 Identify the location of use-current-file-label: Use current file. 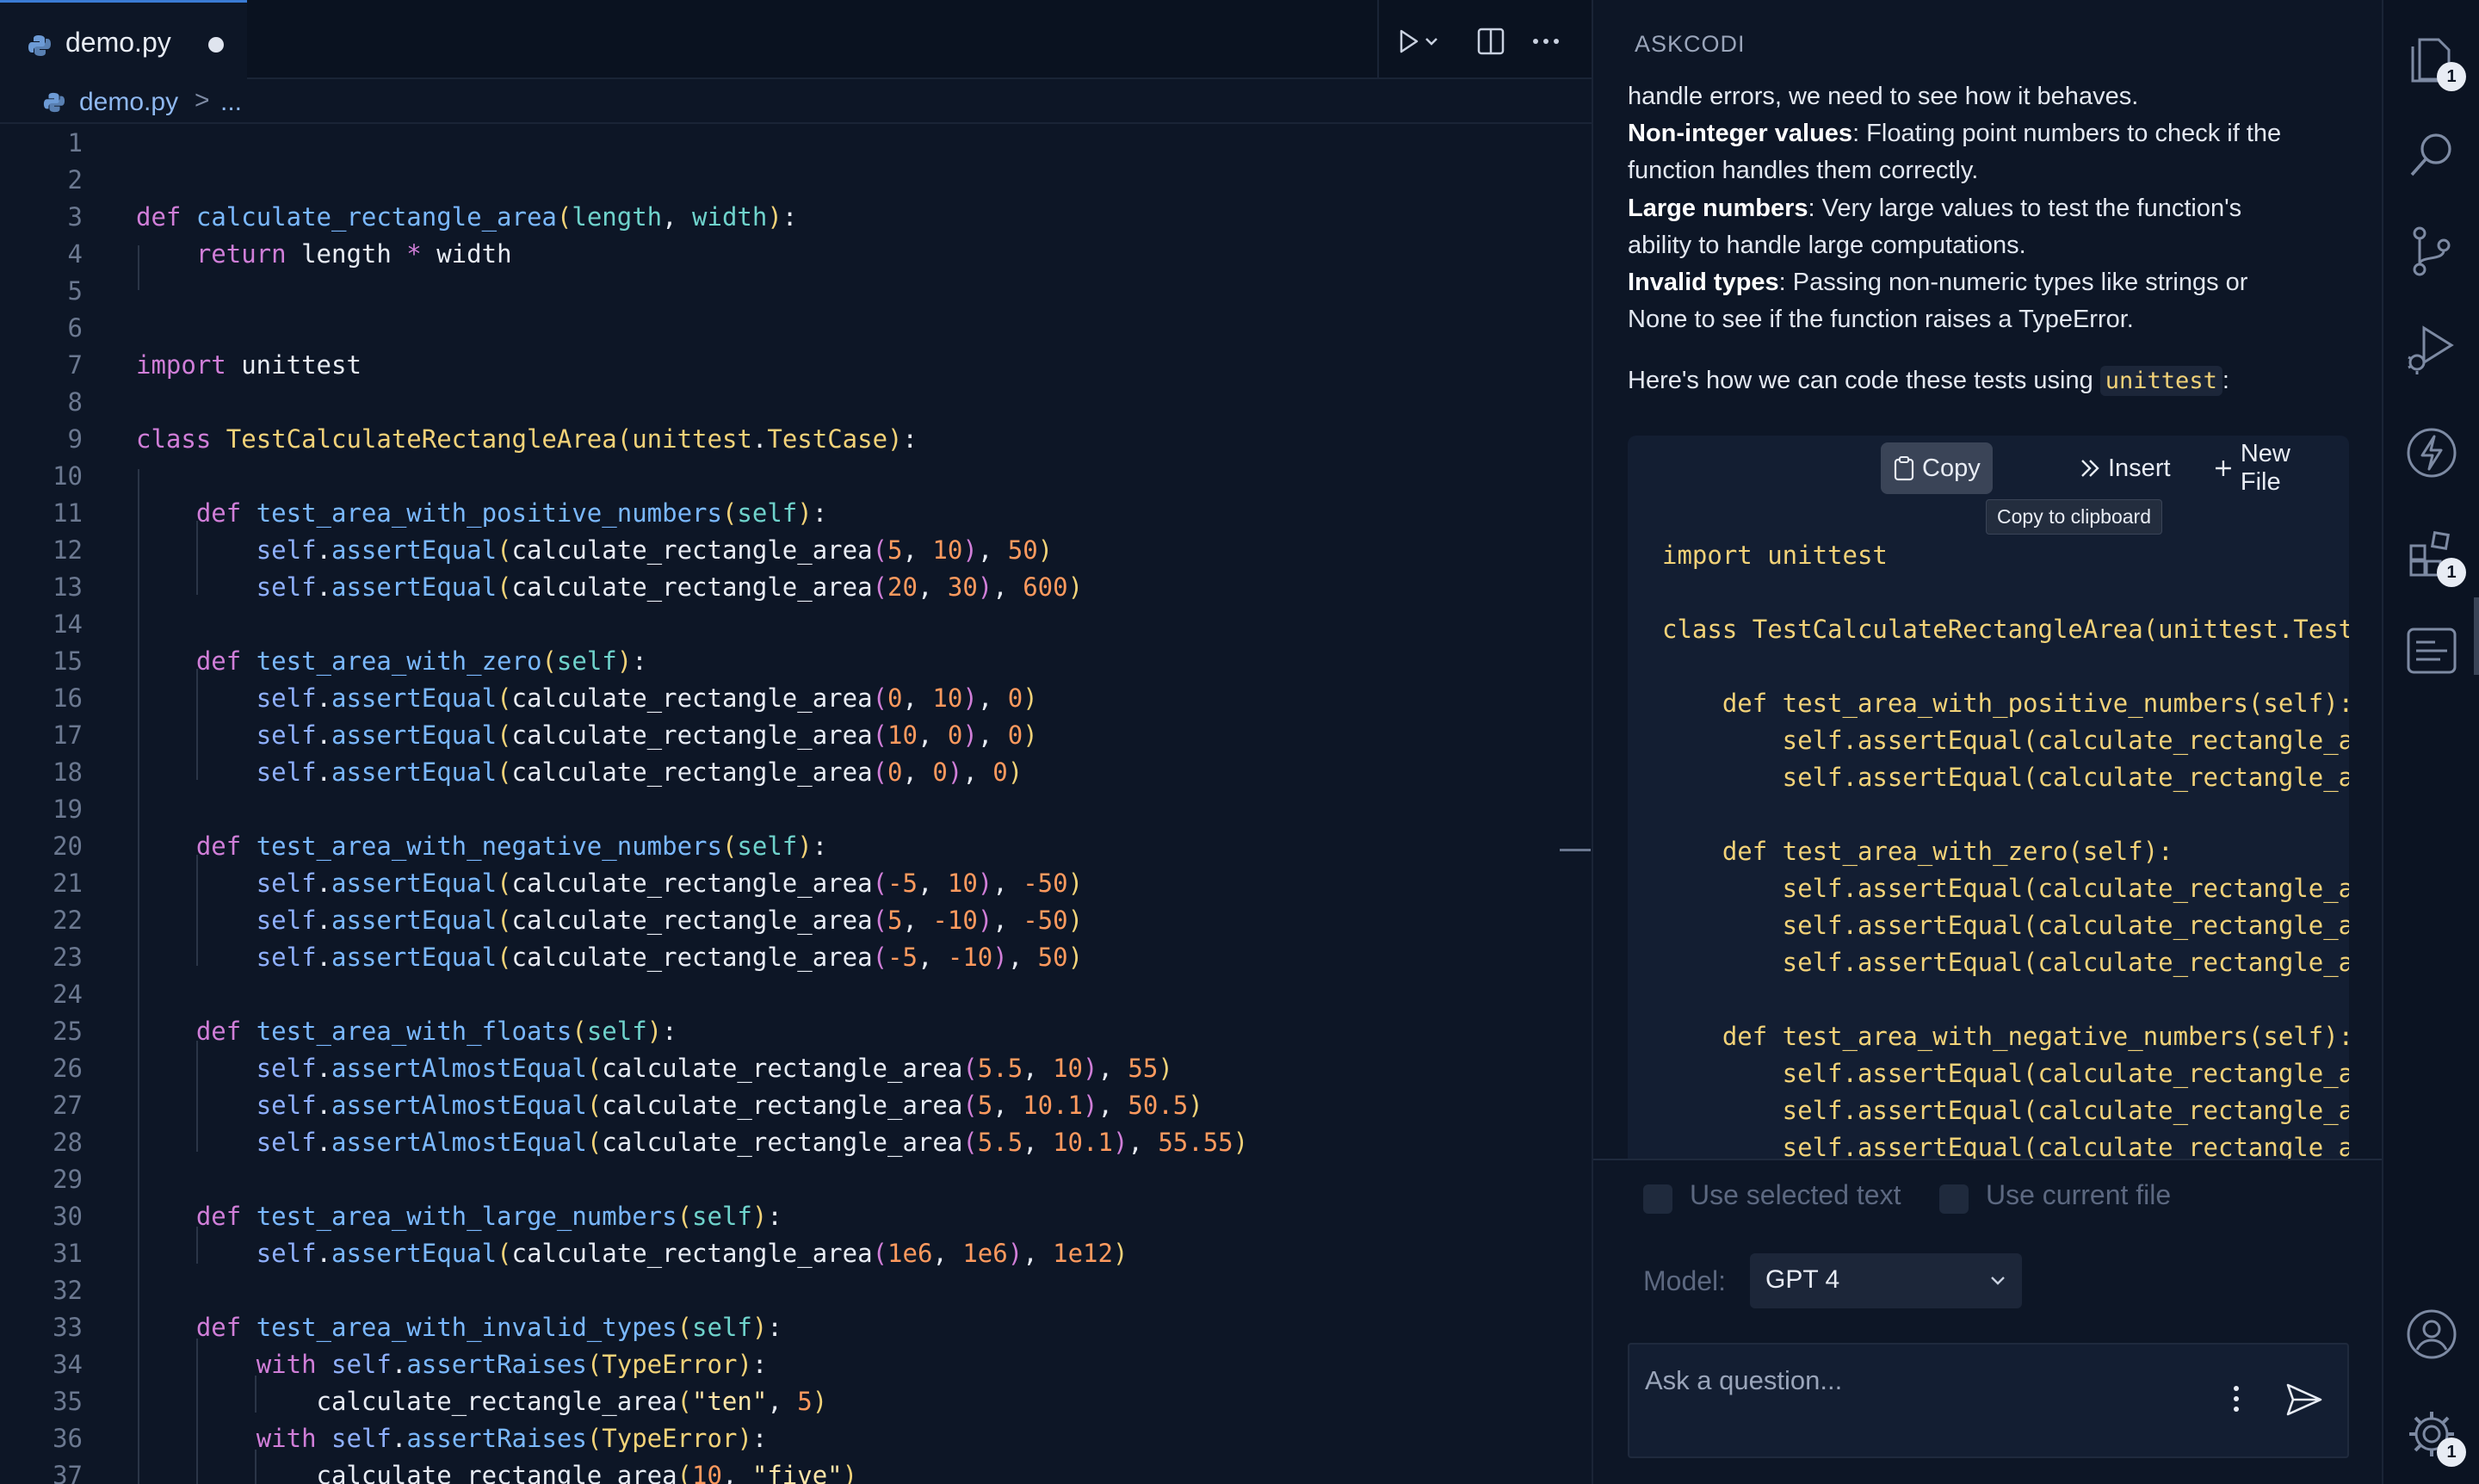
(2079, 1194).